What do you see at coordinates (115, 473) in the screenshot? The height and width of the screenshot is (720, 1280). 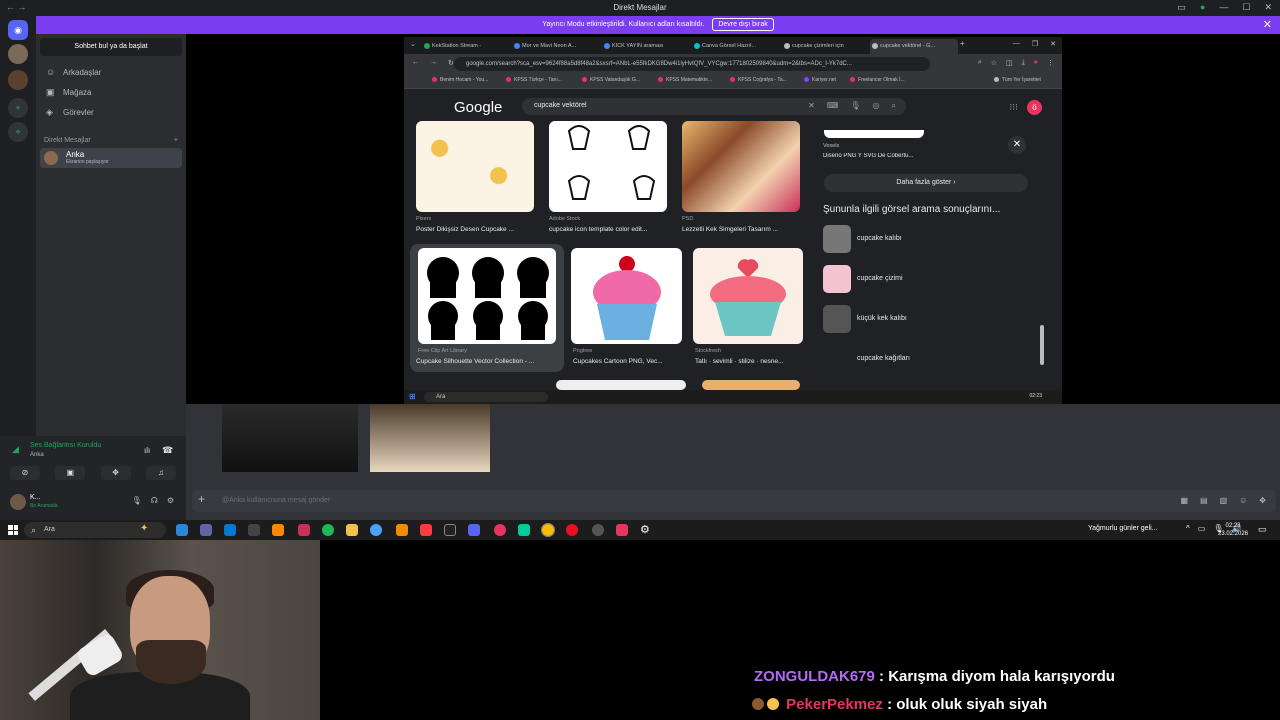 I see `activities-icon: ✥` at bounding box center [115, 473].